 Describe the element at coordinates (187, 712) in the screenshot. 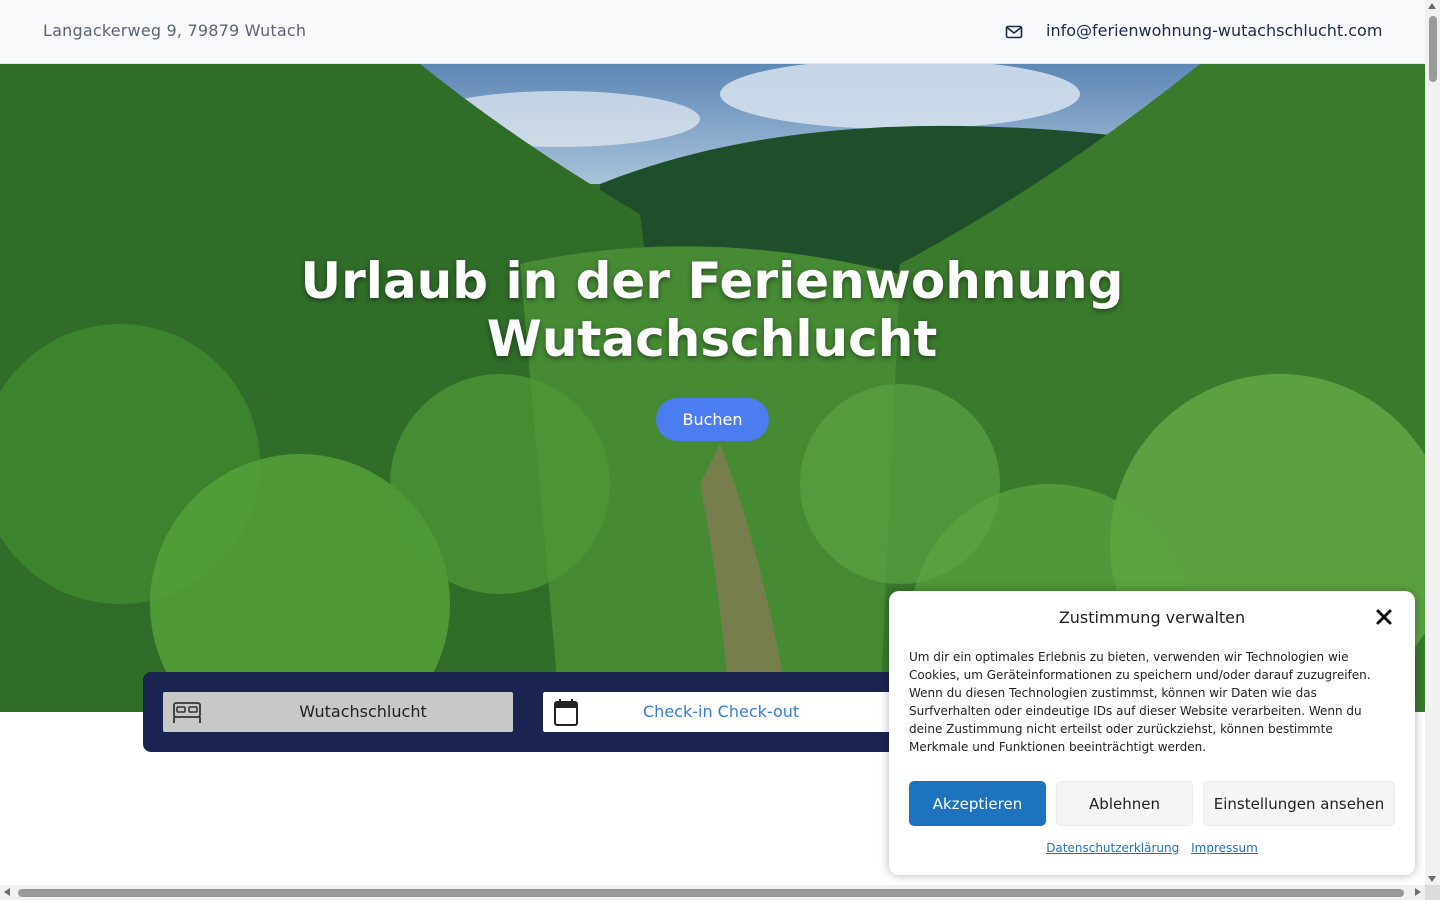

I see `bed-icon` at that location.